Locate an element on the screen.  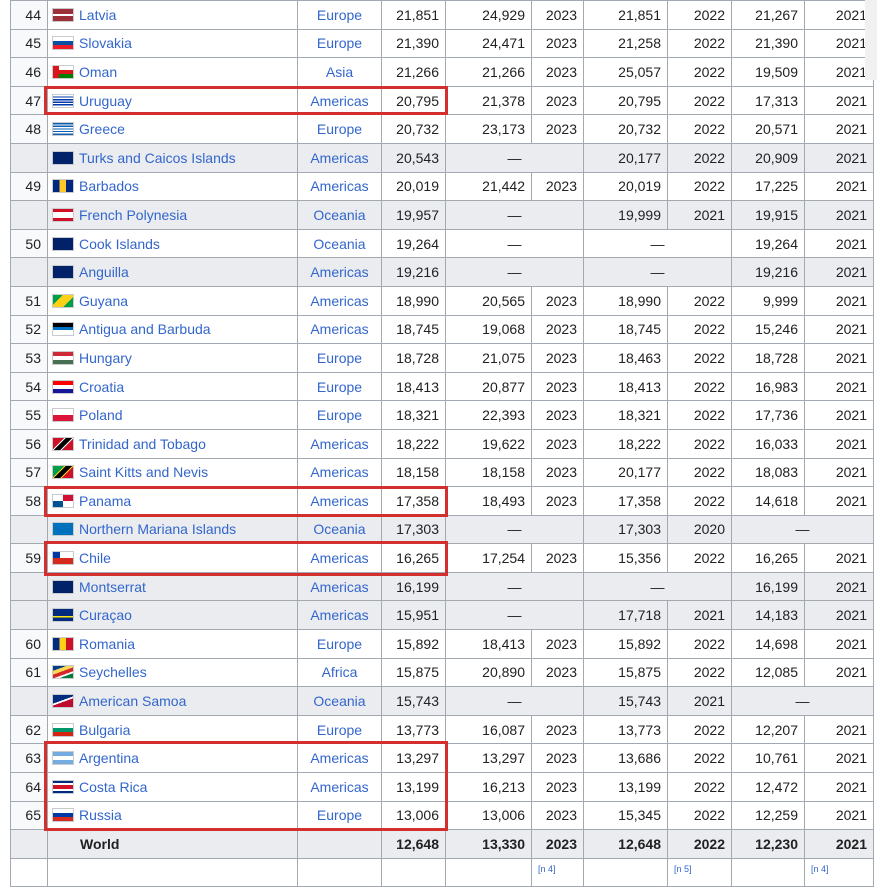
country-link: Latvia is located at coordinates (97, 15).